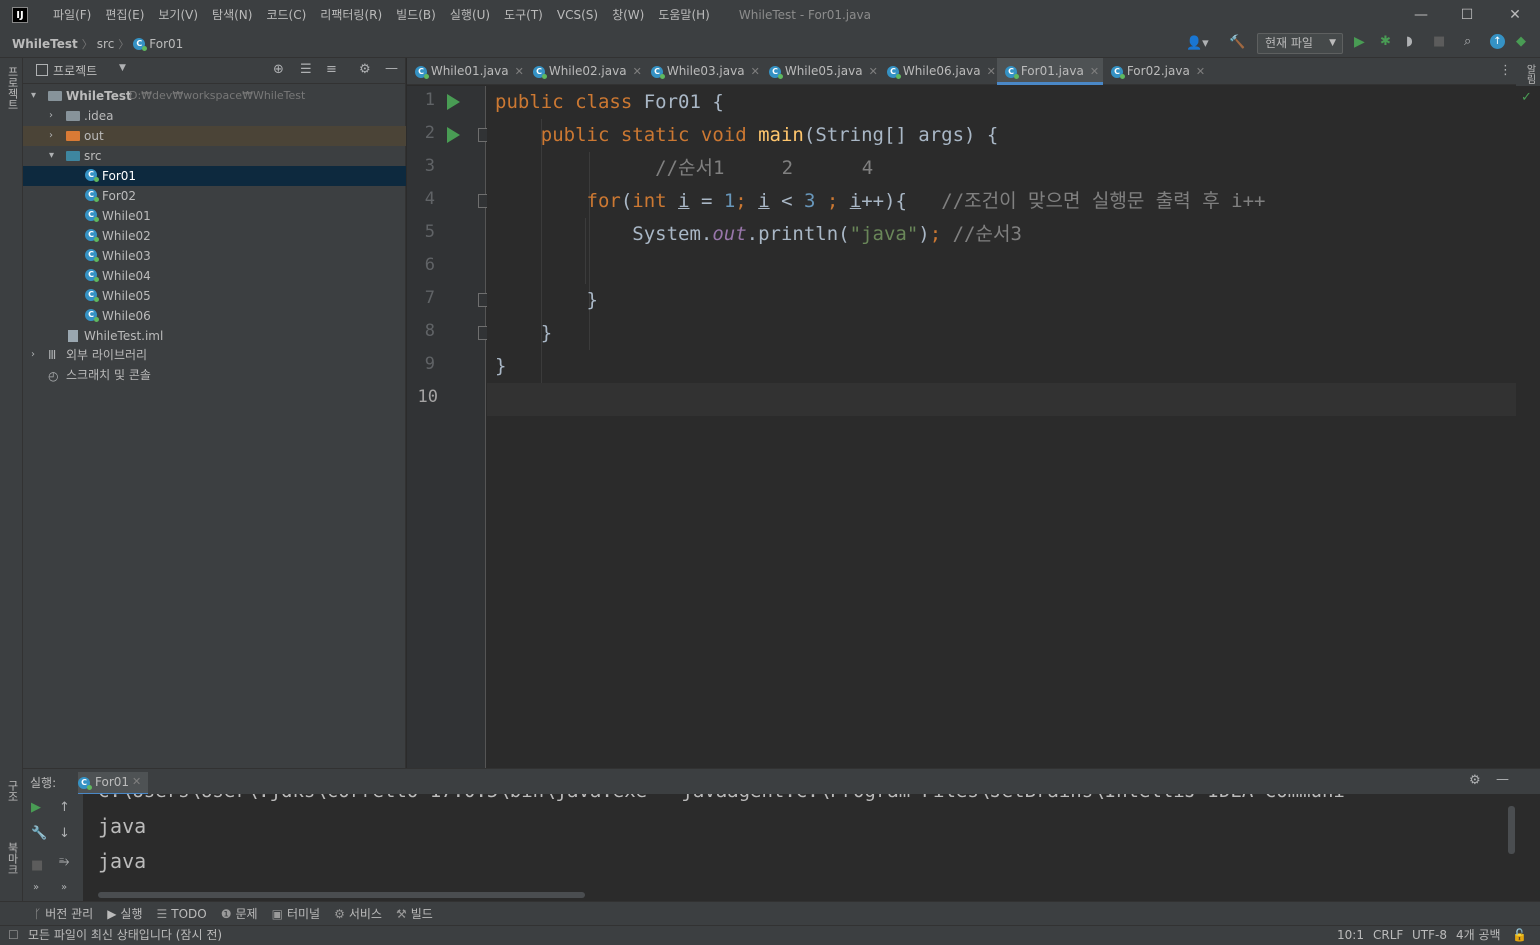 The height and width of the screenshot is (945, 1540). Describe the element at coordinates (466, 71) in the screenshot. I see `tab-while01: C While01.java ✕` at that location.